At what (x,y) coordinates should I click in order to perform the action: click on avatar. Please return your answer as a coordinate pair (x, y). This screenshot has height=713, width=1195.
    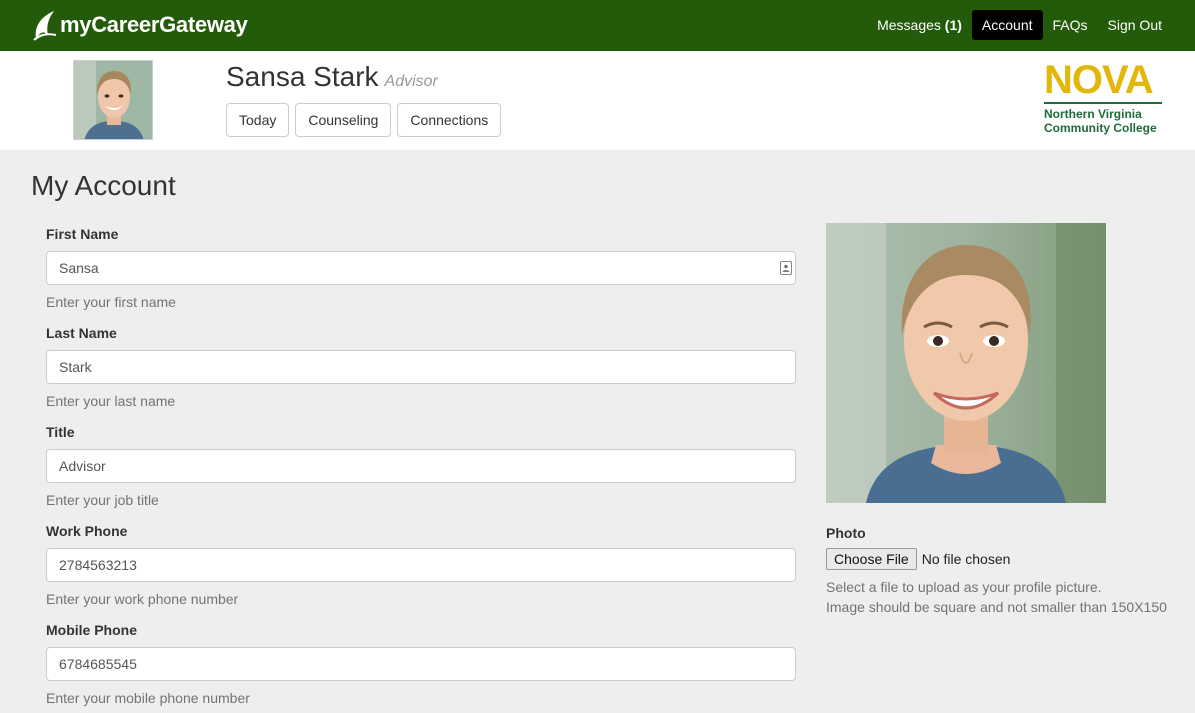
    Looking at the image, I should click on (113, 100).